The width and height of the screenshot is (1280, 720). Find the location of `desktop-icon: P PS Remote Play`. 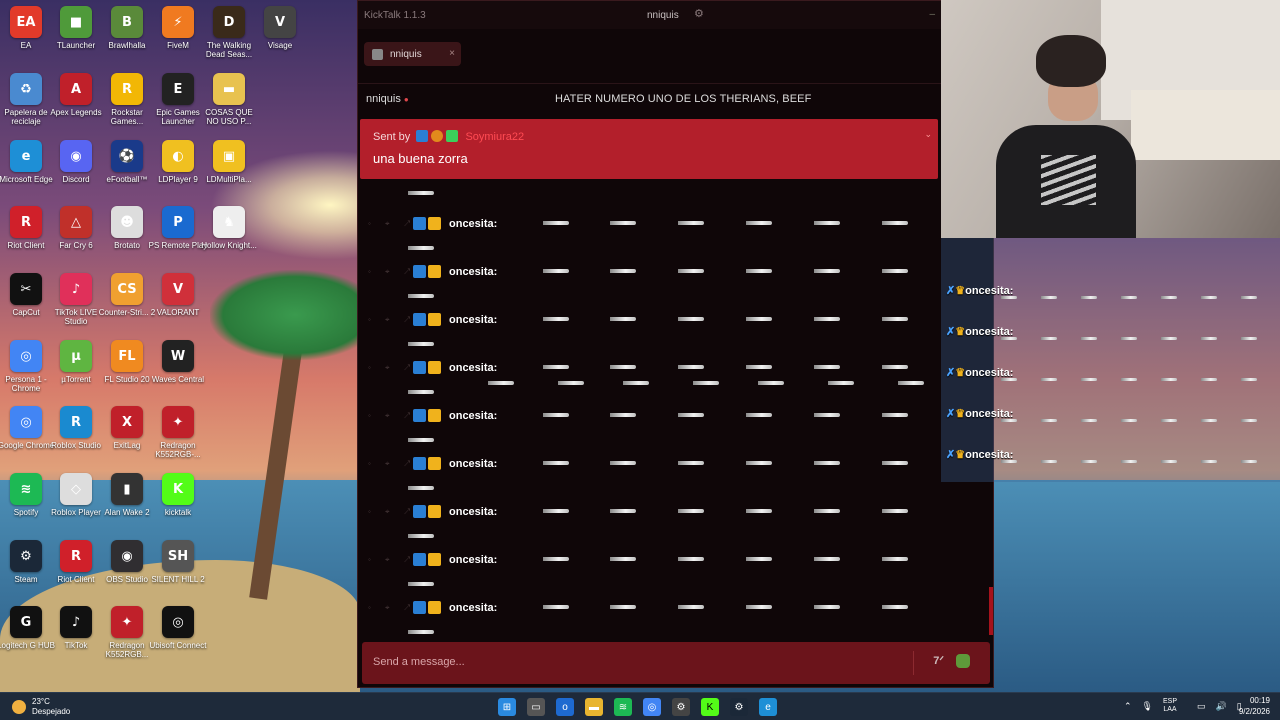

desktop-icon: P PS Remote Play is located at coordinates (178, 228).